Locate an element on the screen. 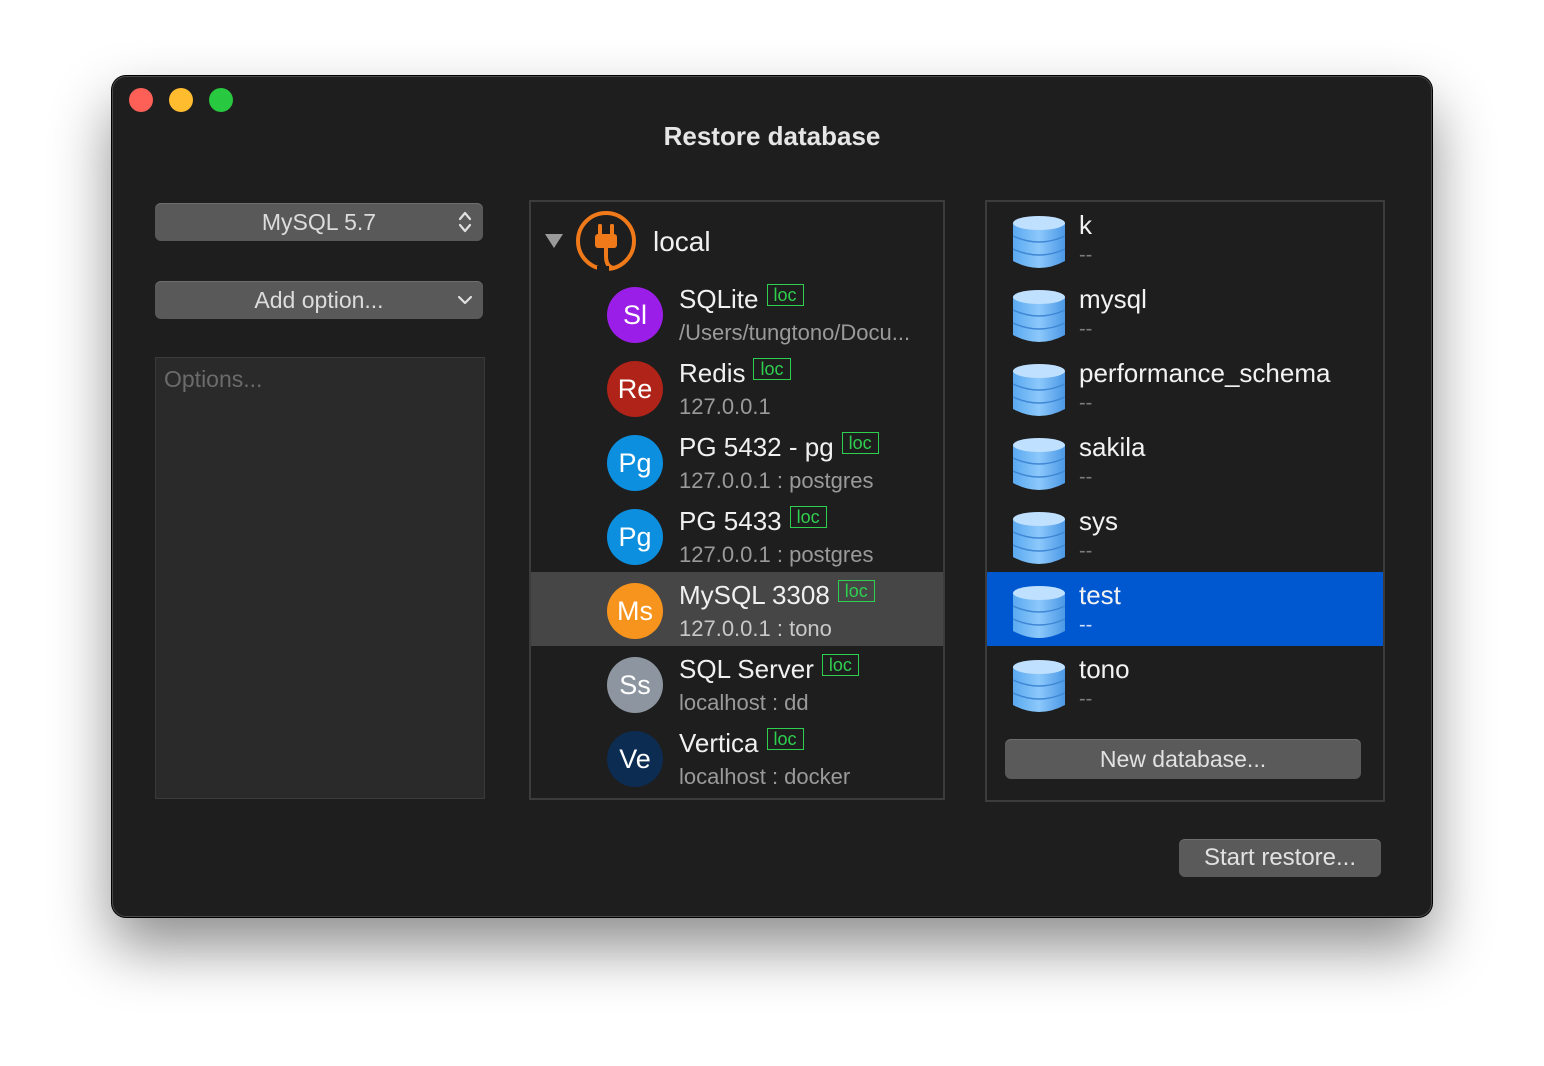 This screenshot has width=1544, height=1066. connection-name: SQL Server is located at coordinates (746, 669).